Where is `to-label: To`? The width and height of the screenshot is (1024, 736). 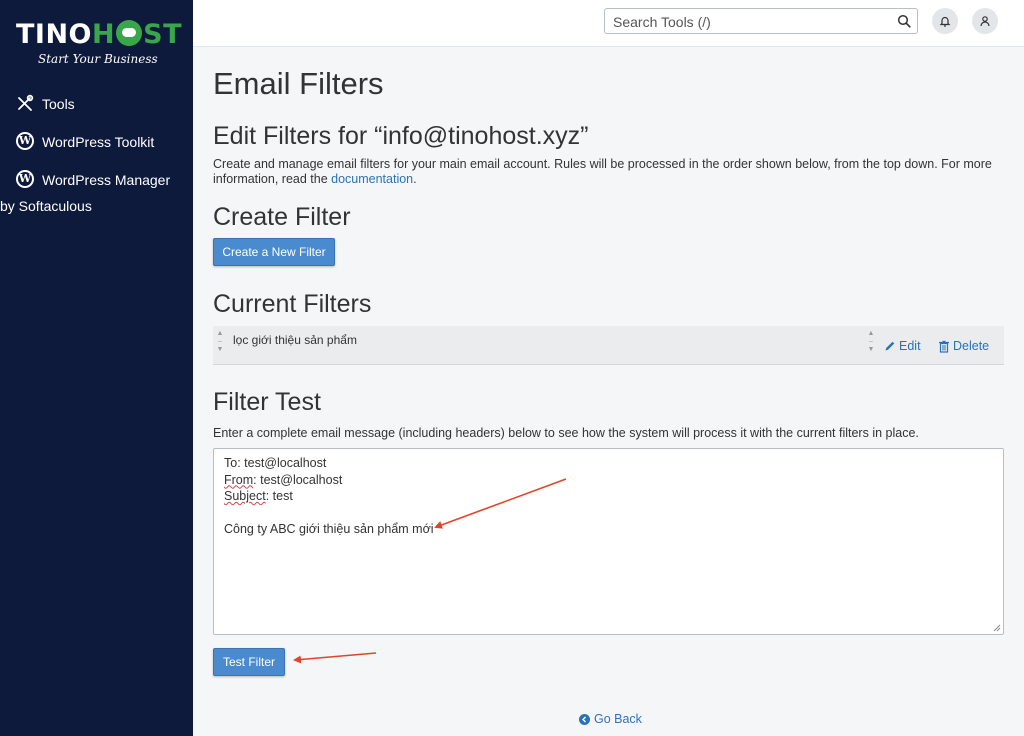
to-label: To is located at coordinates (231, 463).